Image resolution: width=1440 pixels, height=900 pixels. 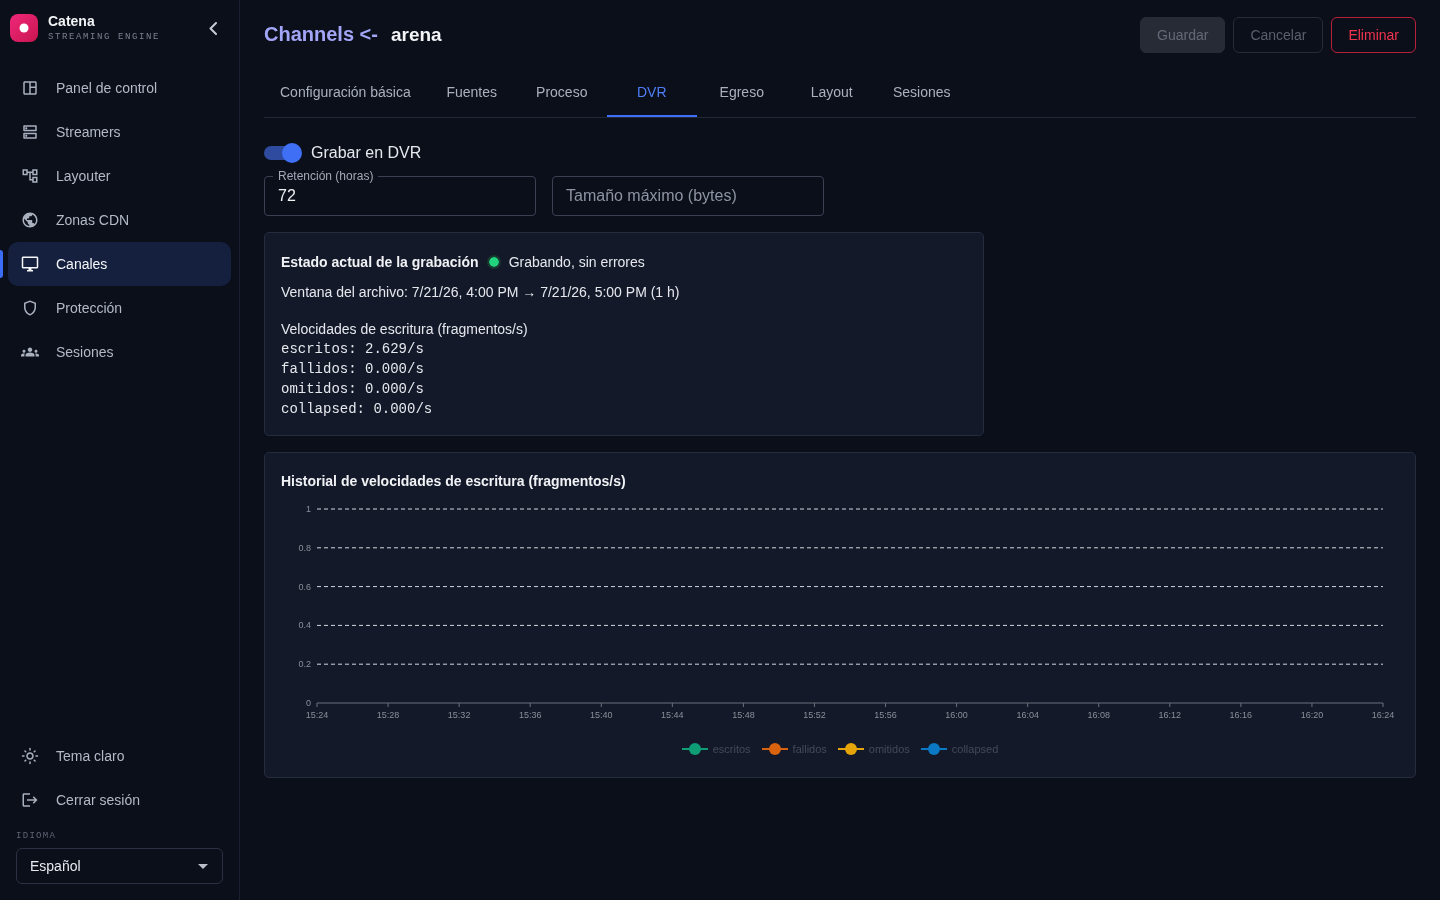 I want to click on back-link: Channels <-, so click(x=321, y=34).